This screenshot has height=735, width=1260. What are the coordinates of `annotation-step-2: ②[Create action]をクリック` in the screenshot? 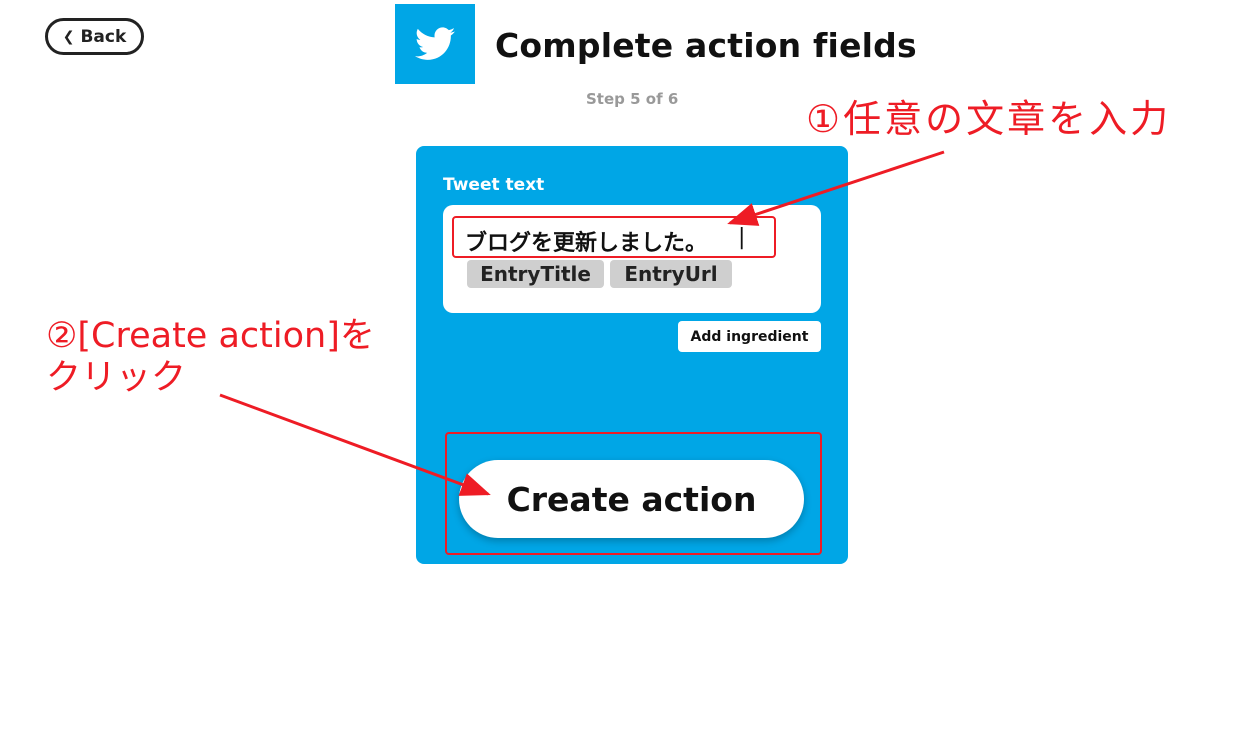 It's located at (210, 357).